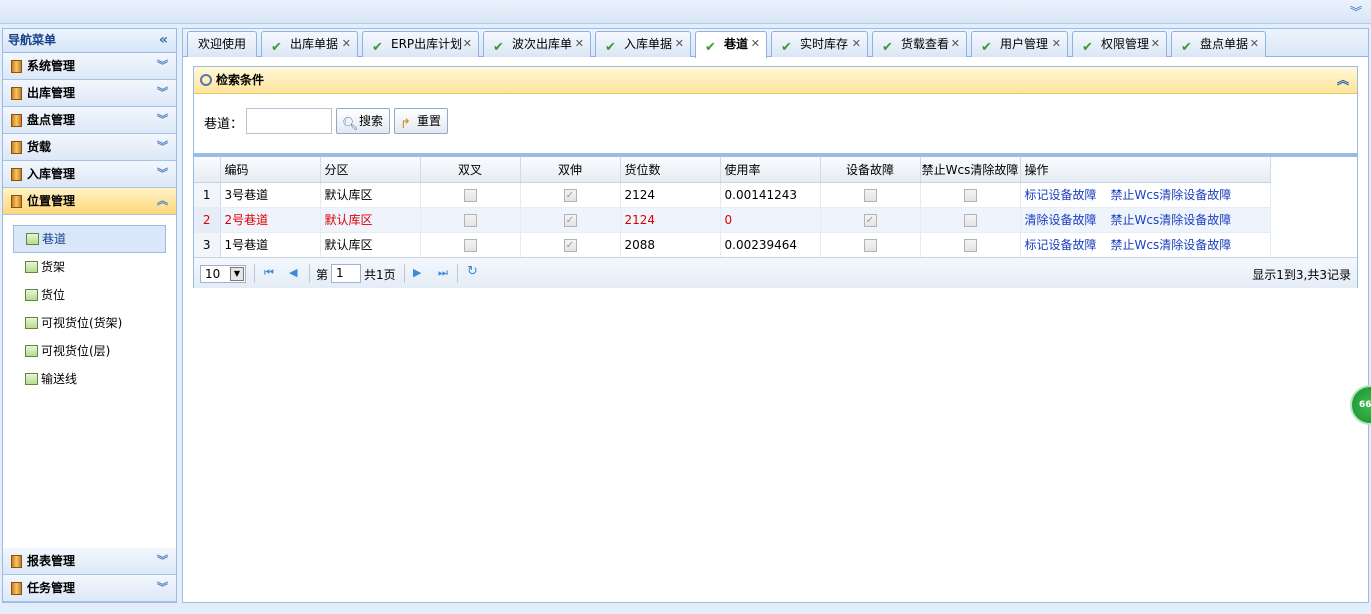  I want to click on checkbox-unchecked-icon, so click(470, 245).